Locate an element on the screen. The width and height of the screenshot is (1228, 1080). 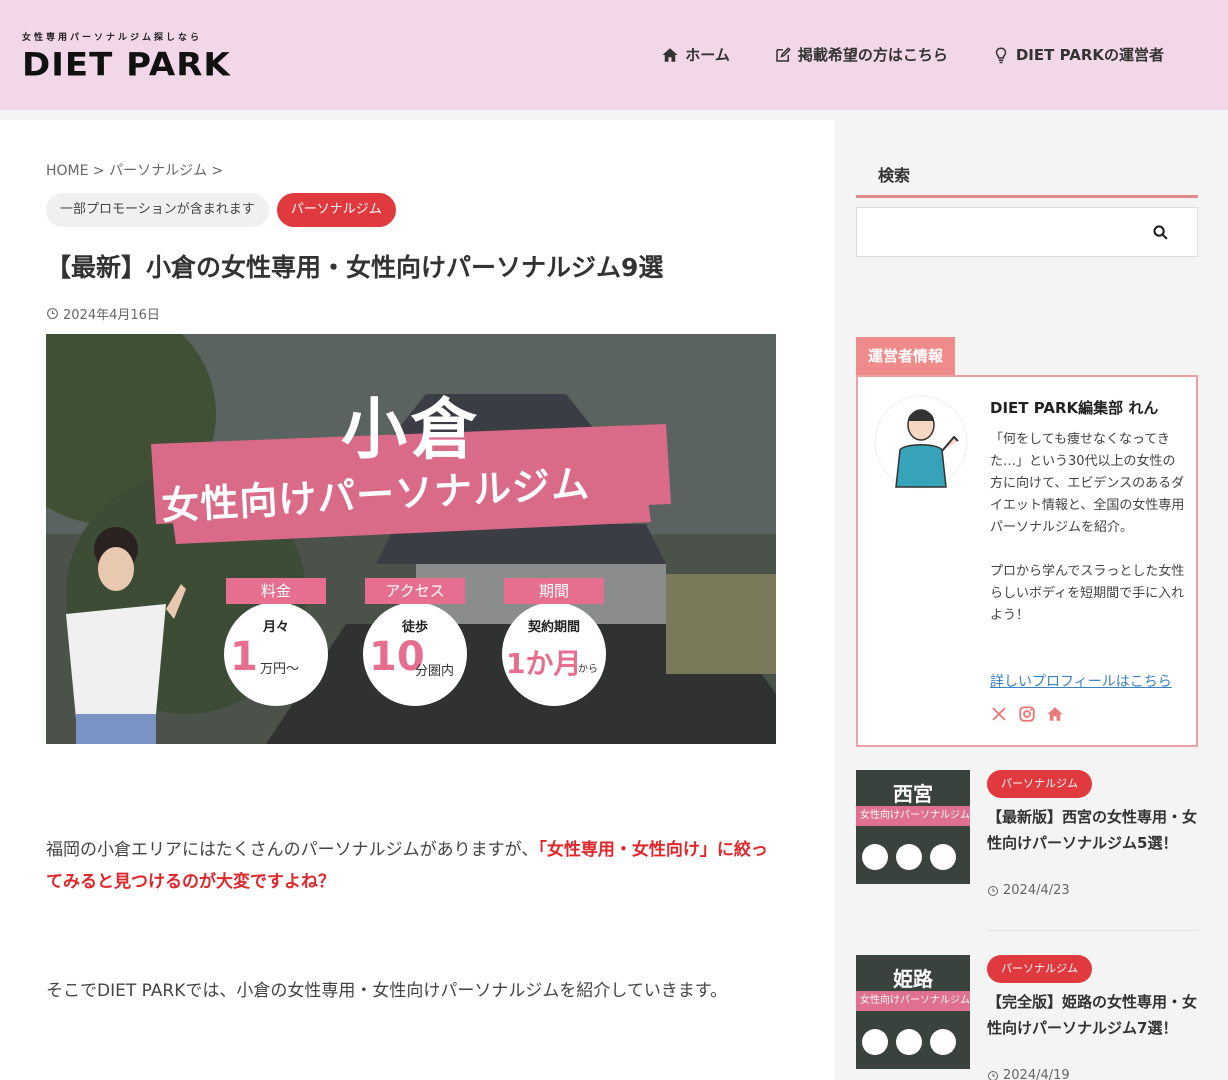
social-links is located at coordinates (1027, 714).